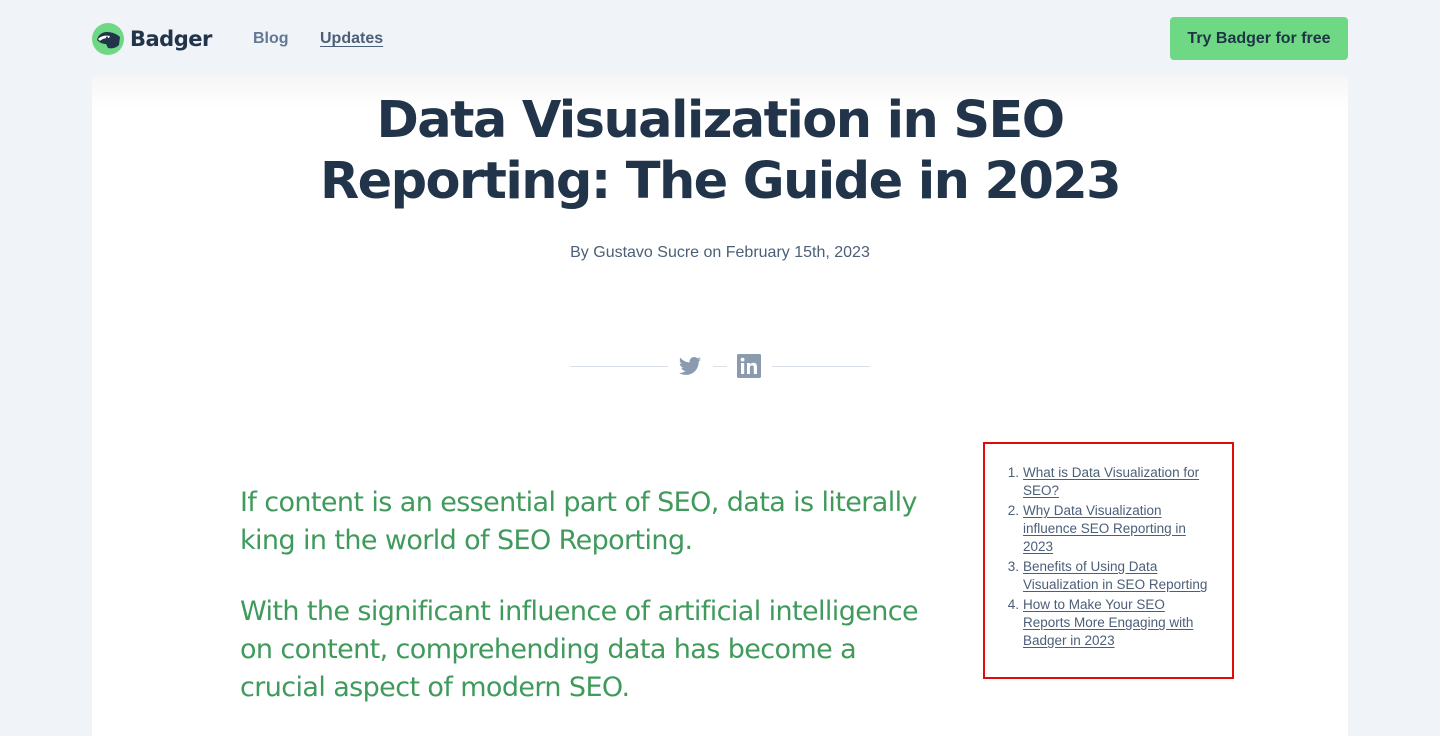 This screenshot has width=1440, height=736. Describe the element at coordinates (720, 252) in the screenshot. I see `article-byline: By Gustavo Sucre on February 15th, 2023` at that location.